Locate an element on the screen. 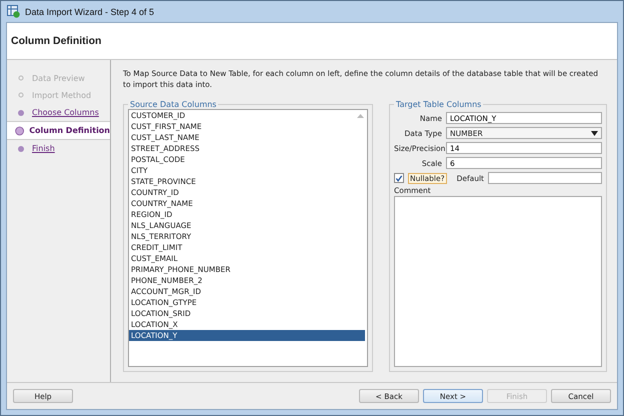  default-field is located at coordinates (545, 178).